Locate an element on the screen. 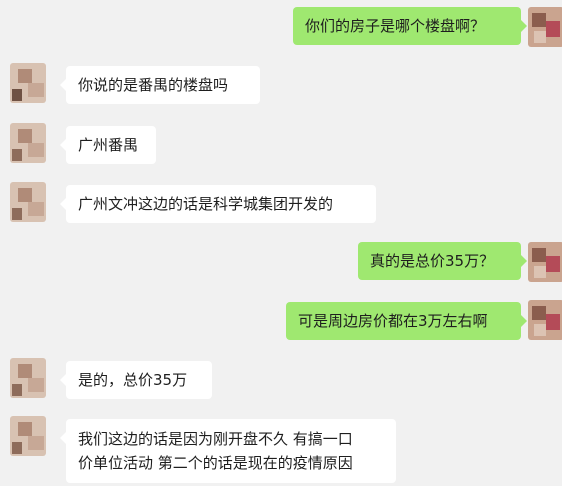  message-bubble-outgoing: 你们的房子是哪个楼盘啊？ is located at coordinates (410, 26).